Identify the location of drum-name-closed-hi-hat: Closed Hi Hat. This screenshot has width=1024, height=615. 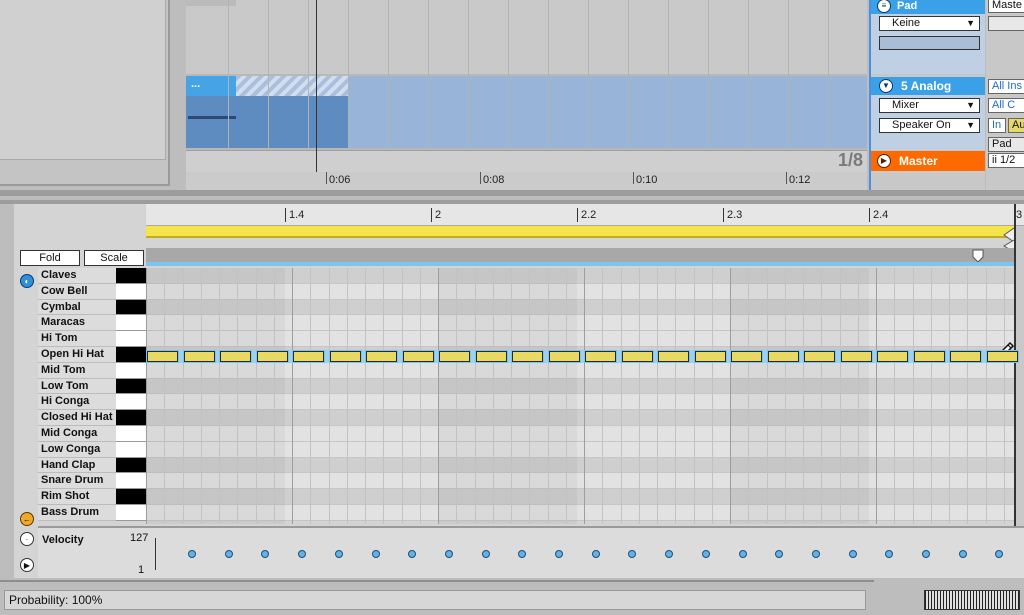
(77, 418).